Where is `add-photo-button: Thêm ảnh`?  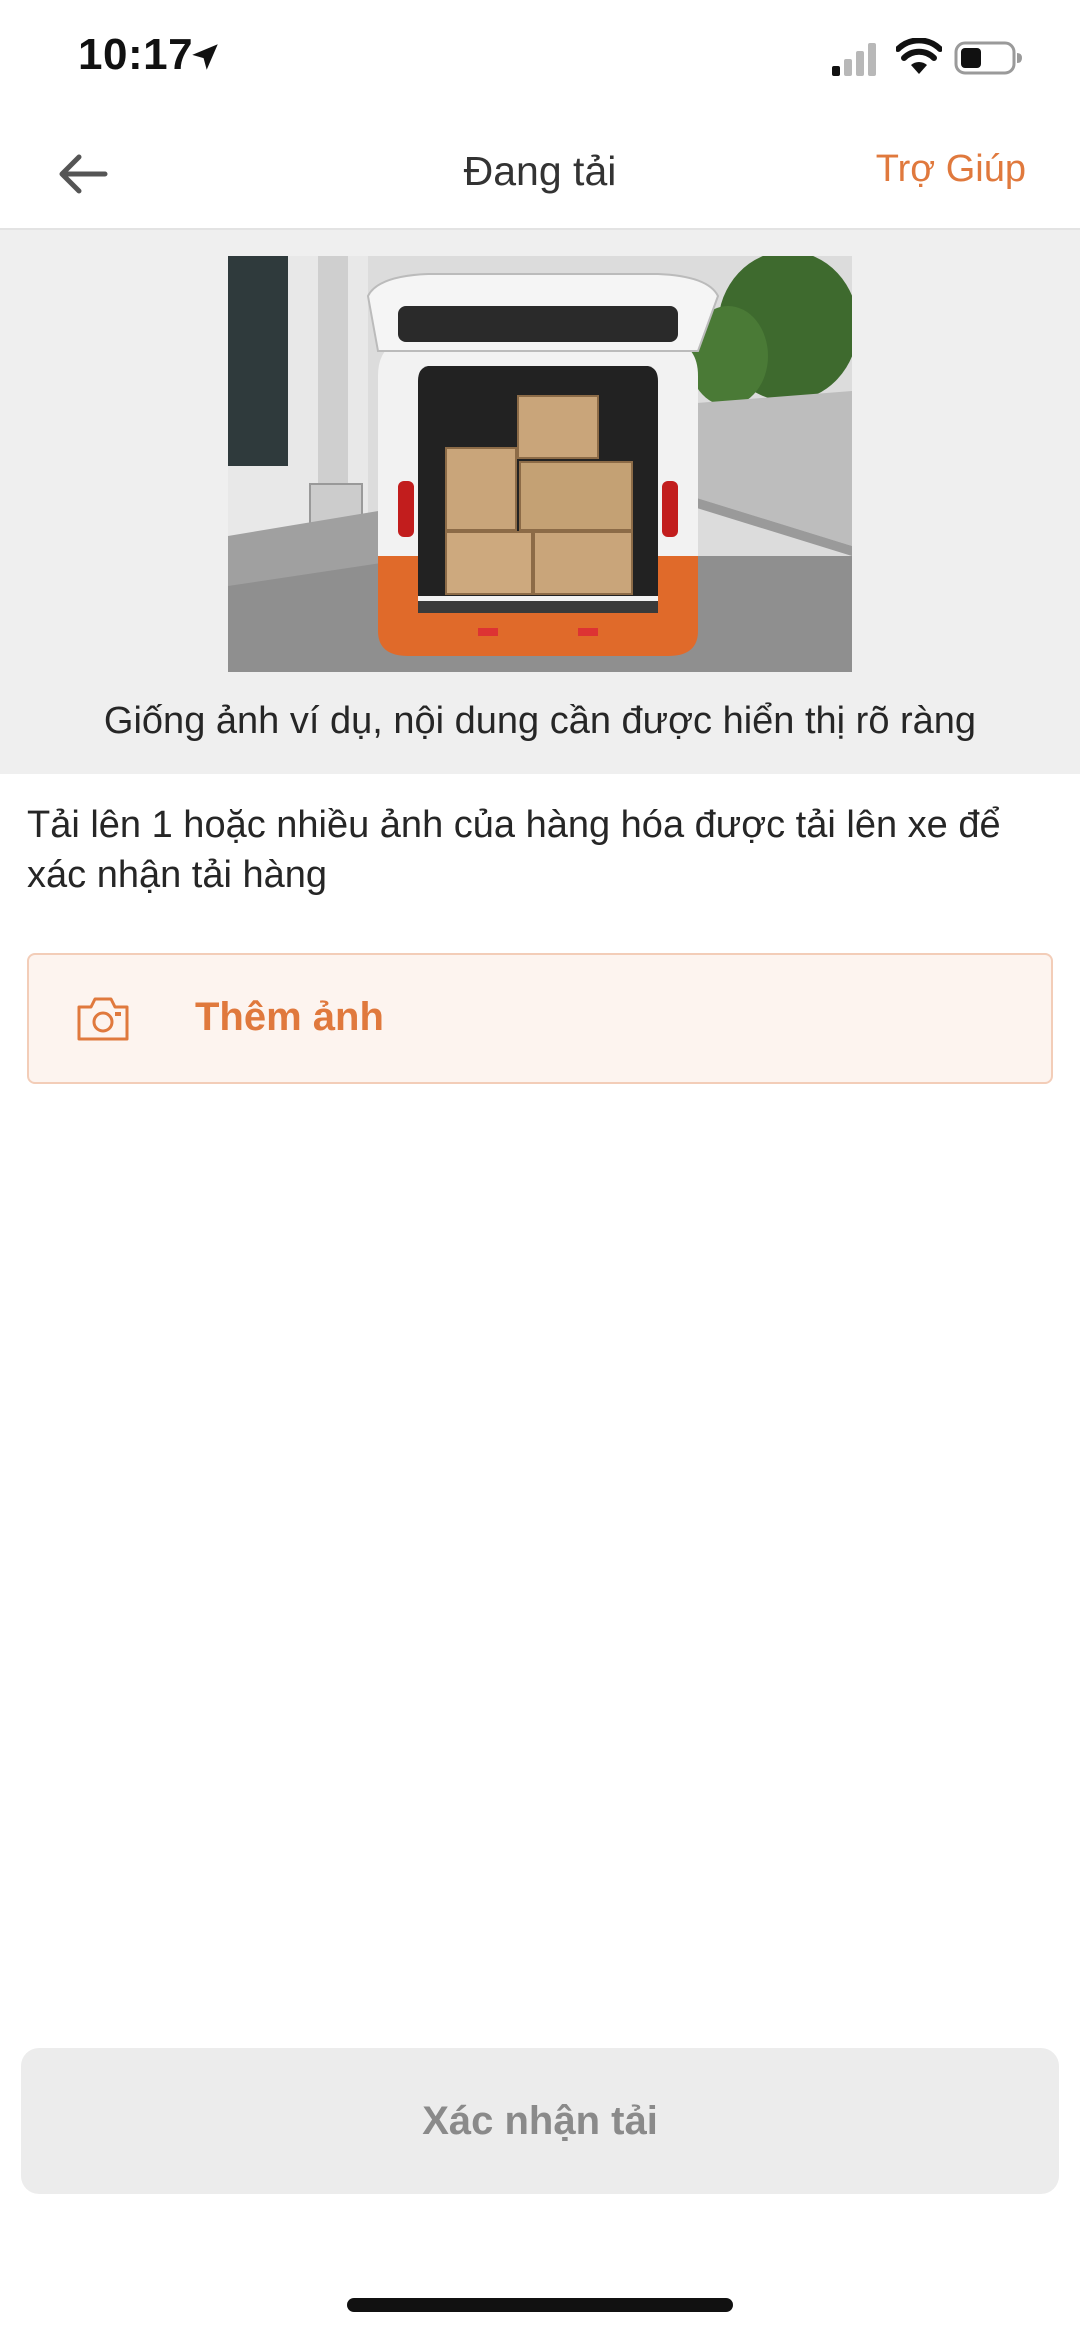
add-photo-button: Thêm ảnh is located at coordinates (540, 1018).